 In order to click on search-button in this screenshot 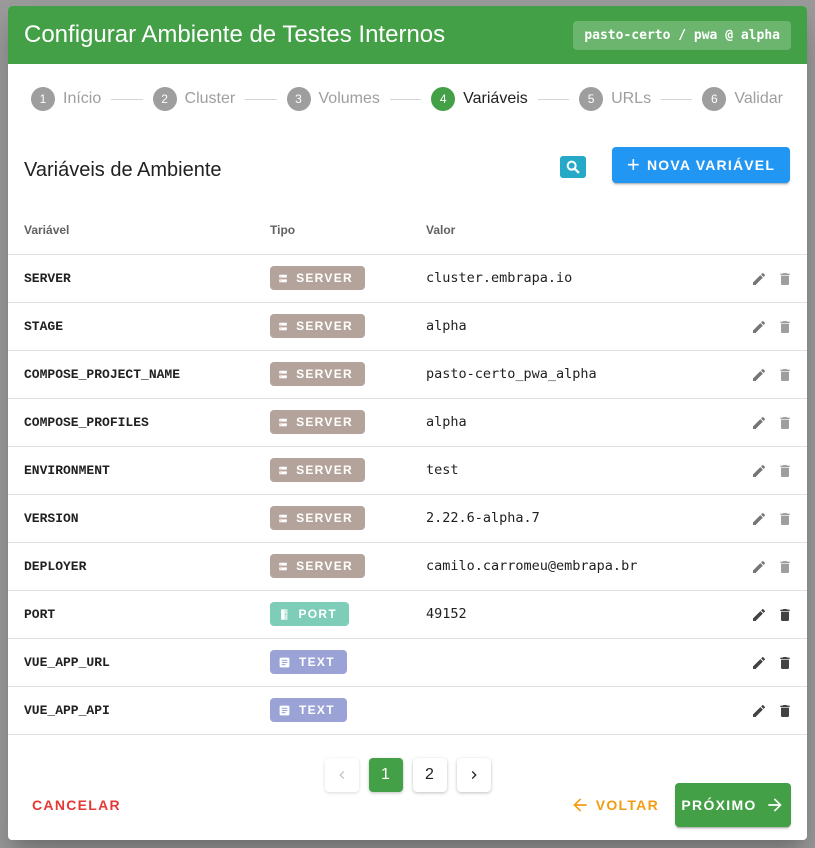, I will do `click(573, 167)`.